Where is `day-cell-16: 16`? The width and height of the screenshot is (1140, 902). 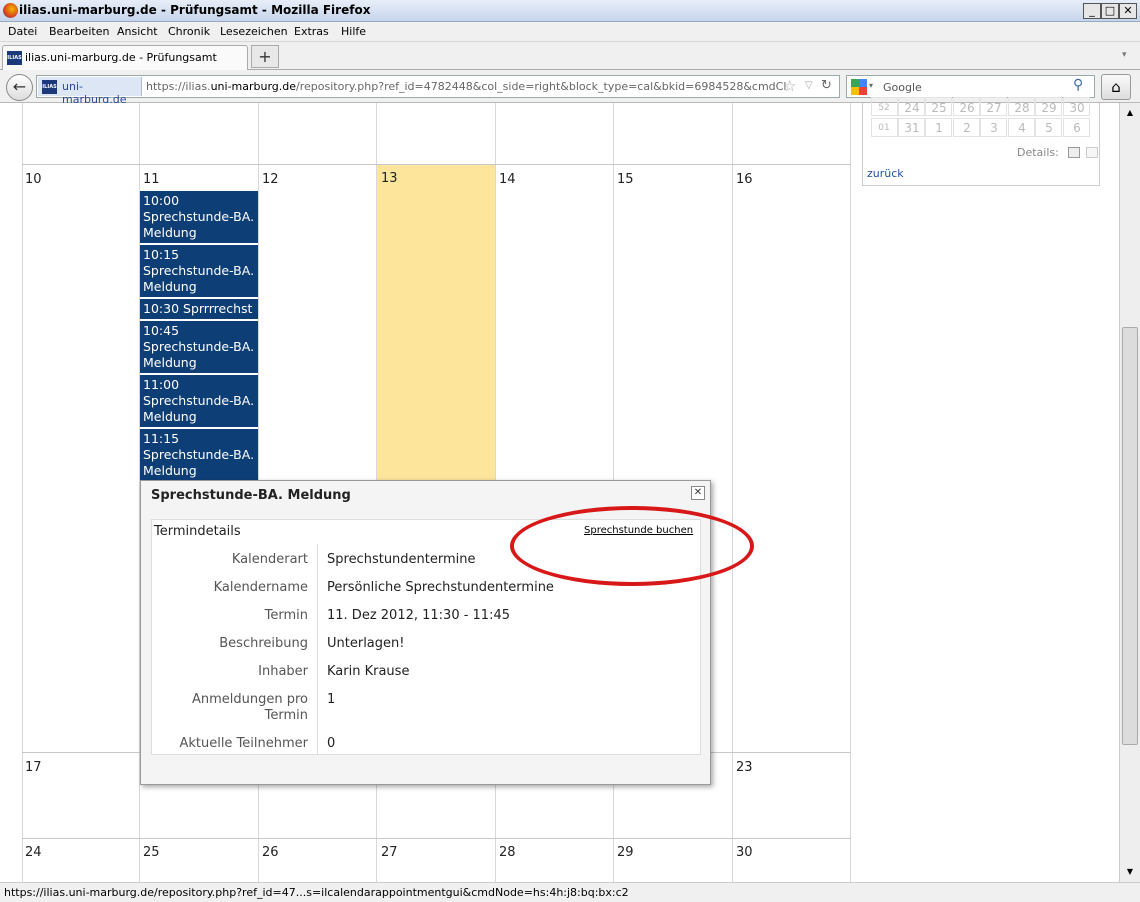 day-cell-16: 16 is located at coordinates (744, 179).